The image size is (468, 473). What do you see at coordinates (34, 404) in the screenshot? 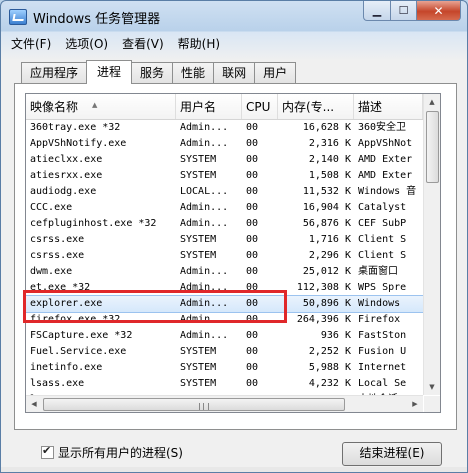
I see `scroll-left-arrow-icon: ◀` at bounding box center [34, 404].